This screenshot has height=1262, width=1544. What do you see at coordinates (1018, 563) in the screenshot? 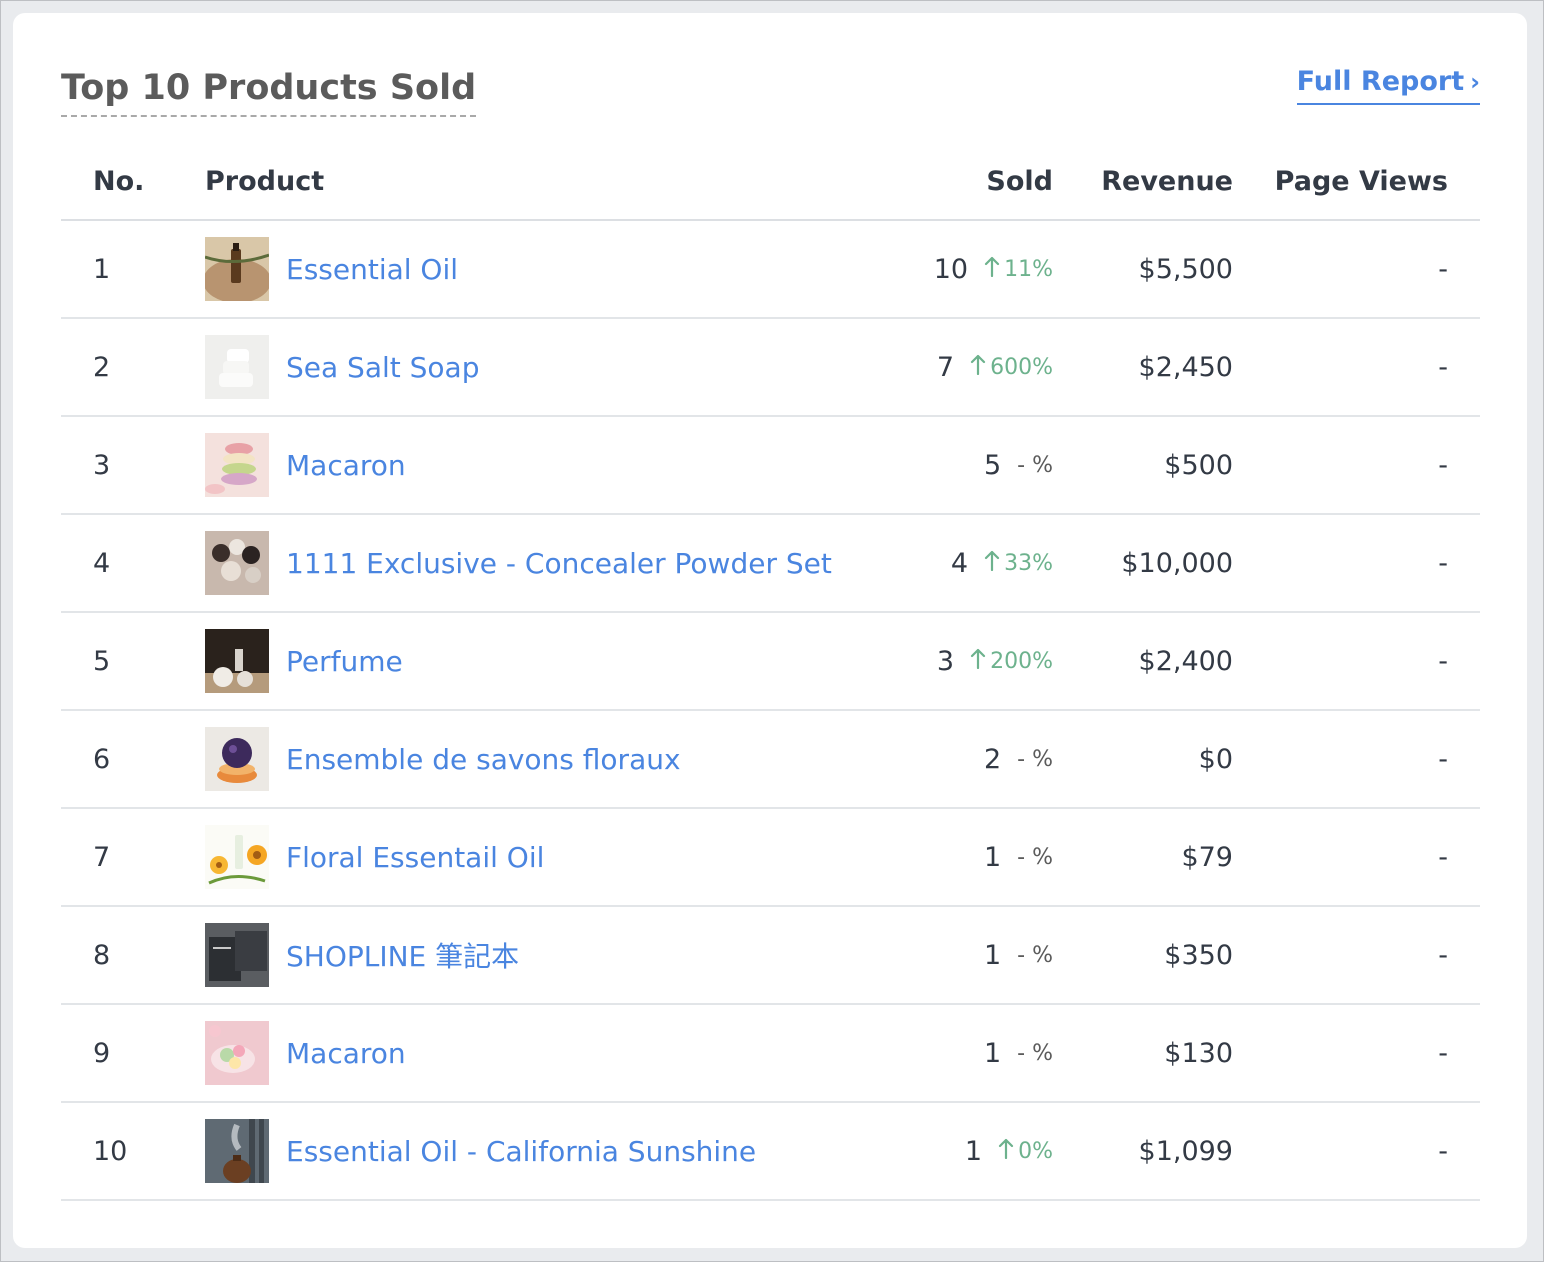
I see `growth-indicator: 33%` at bounding box center [1018, 563].